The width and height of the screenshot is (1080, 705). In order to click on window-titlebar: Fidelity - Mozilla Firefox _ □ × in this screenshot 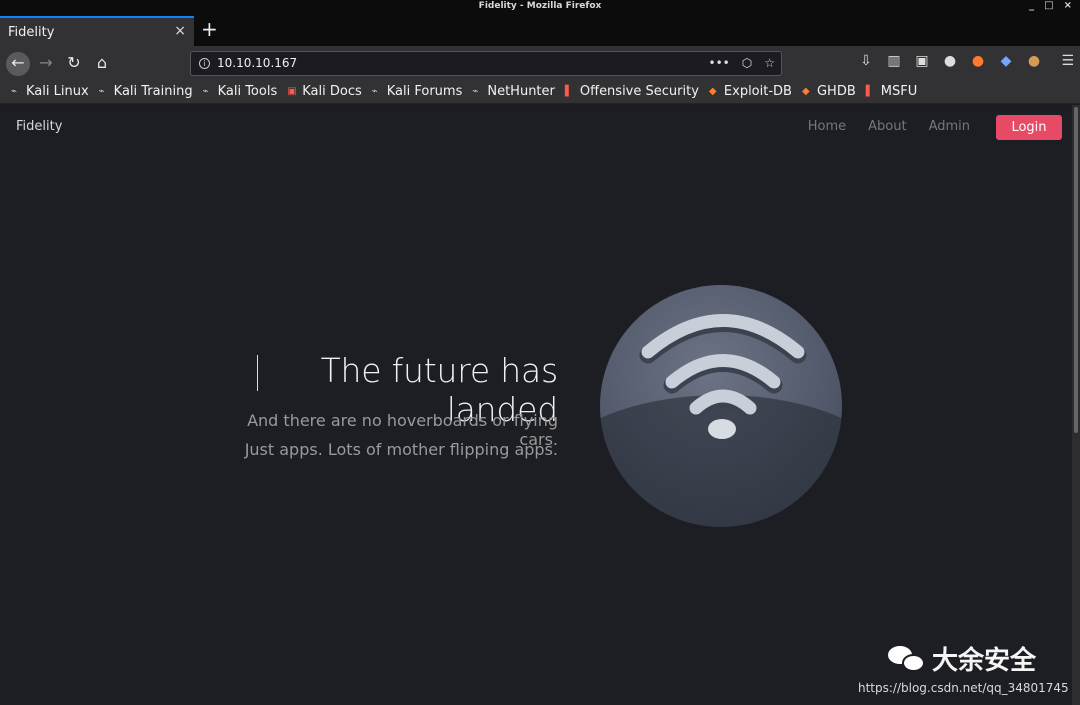, I will do `click(540, 7)`.